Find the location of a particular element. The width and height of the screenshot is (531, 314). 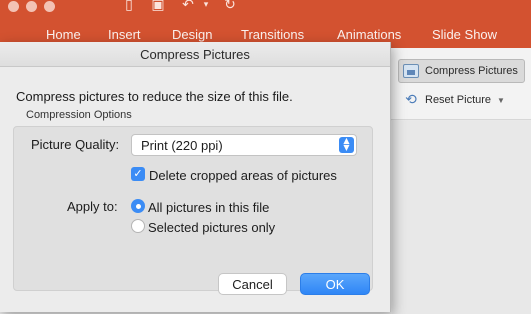

chevron-down-icon: ▼ is located at coordinates (501, 100).